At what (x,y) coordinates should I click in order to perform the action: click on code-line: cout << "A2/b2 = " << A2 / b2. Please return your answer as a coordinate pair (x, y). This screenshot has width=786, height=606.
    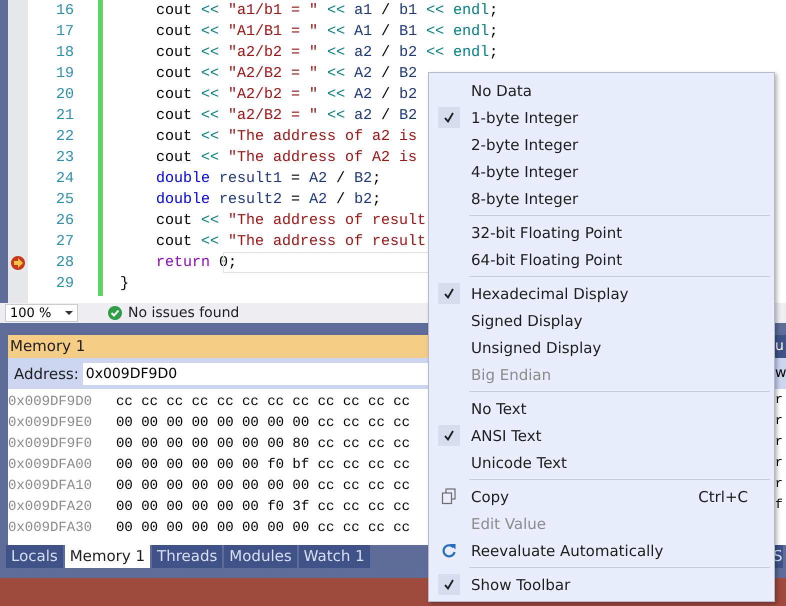
    Looking at the image, I should click on (286, 95).